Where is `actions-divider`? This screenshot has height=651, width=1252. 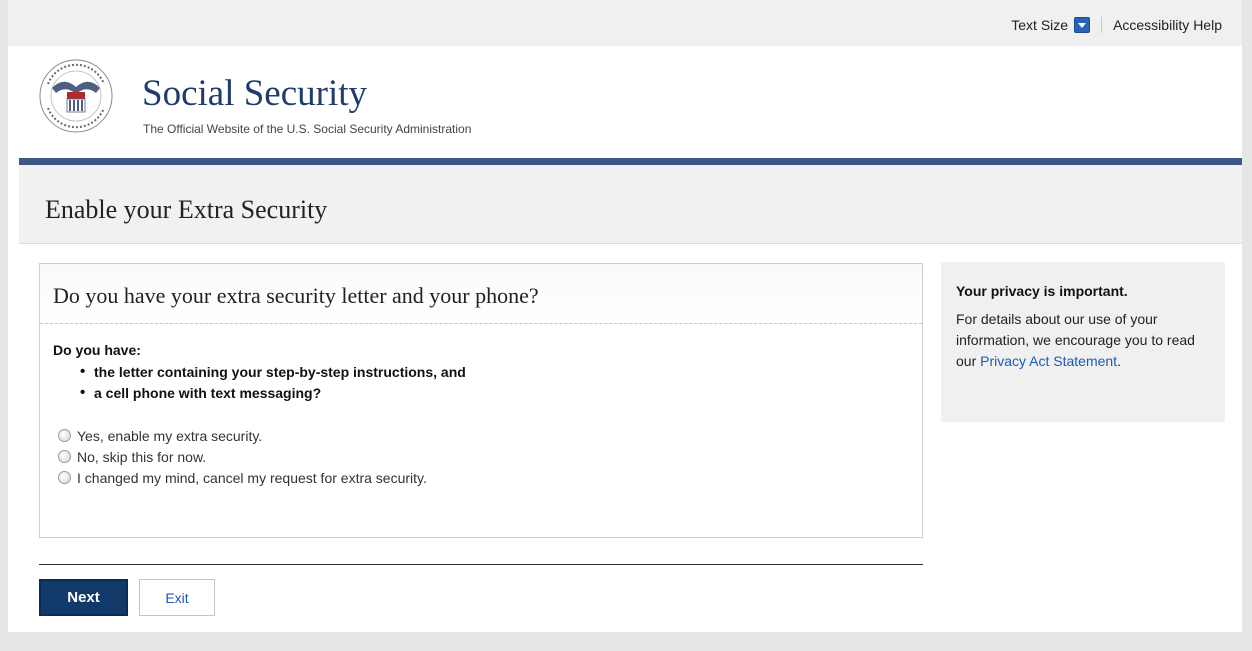 actions-divider is located at coordinates (481, 564).